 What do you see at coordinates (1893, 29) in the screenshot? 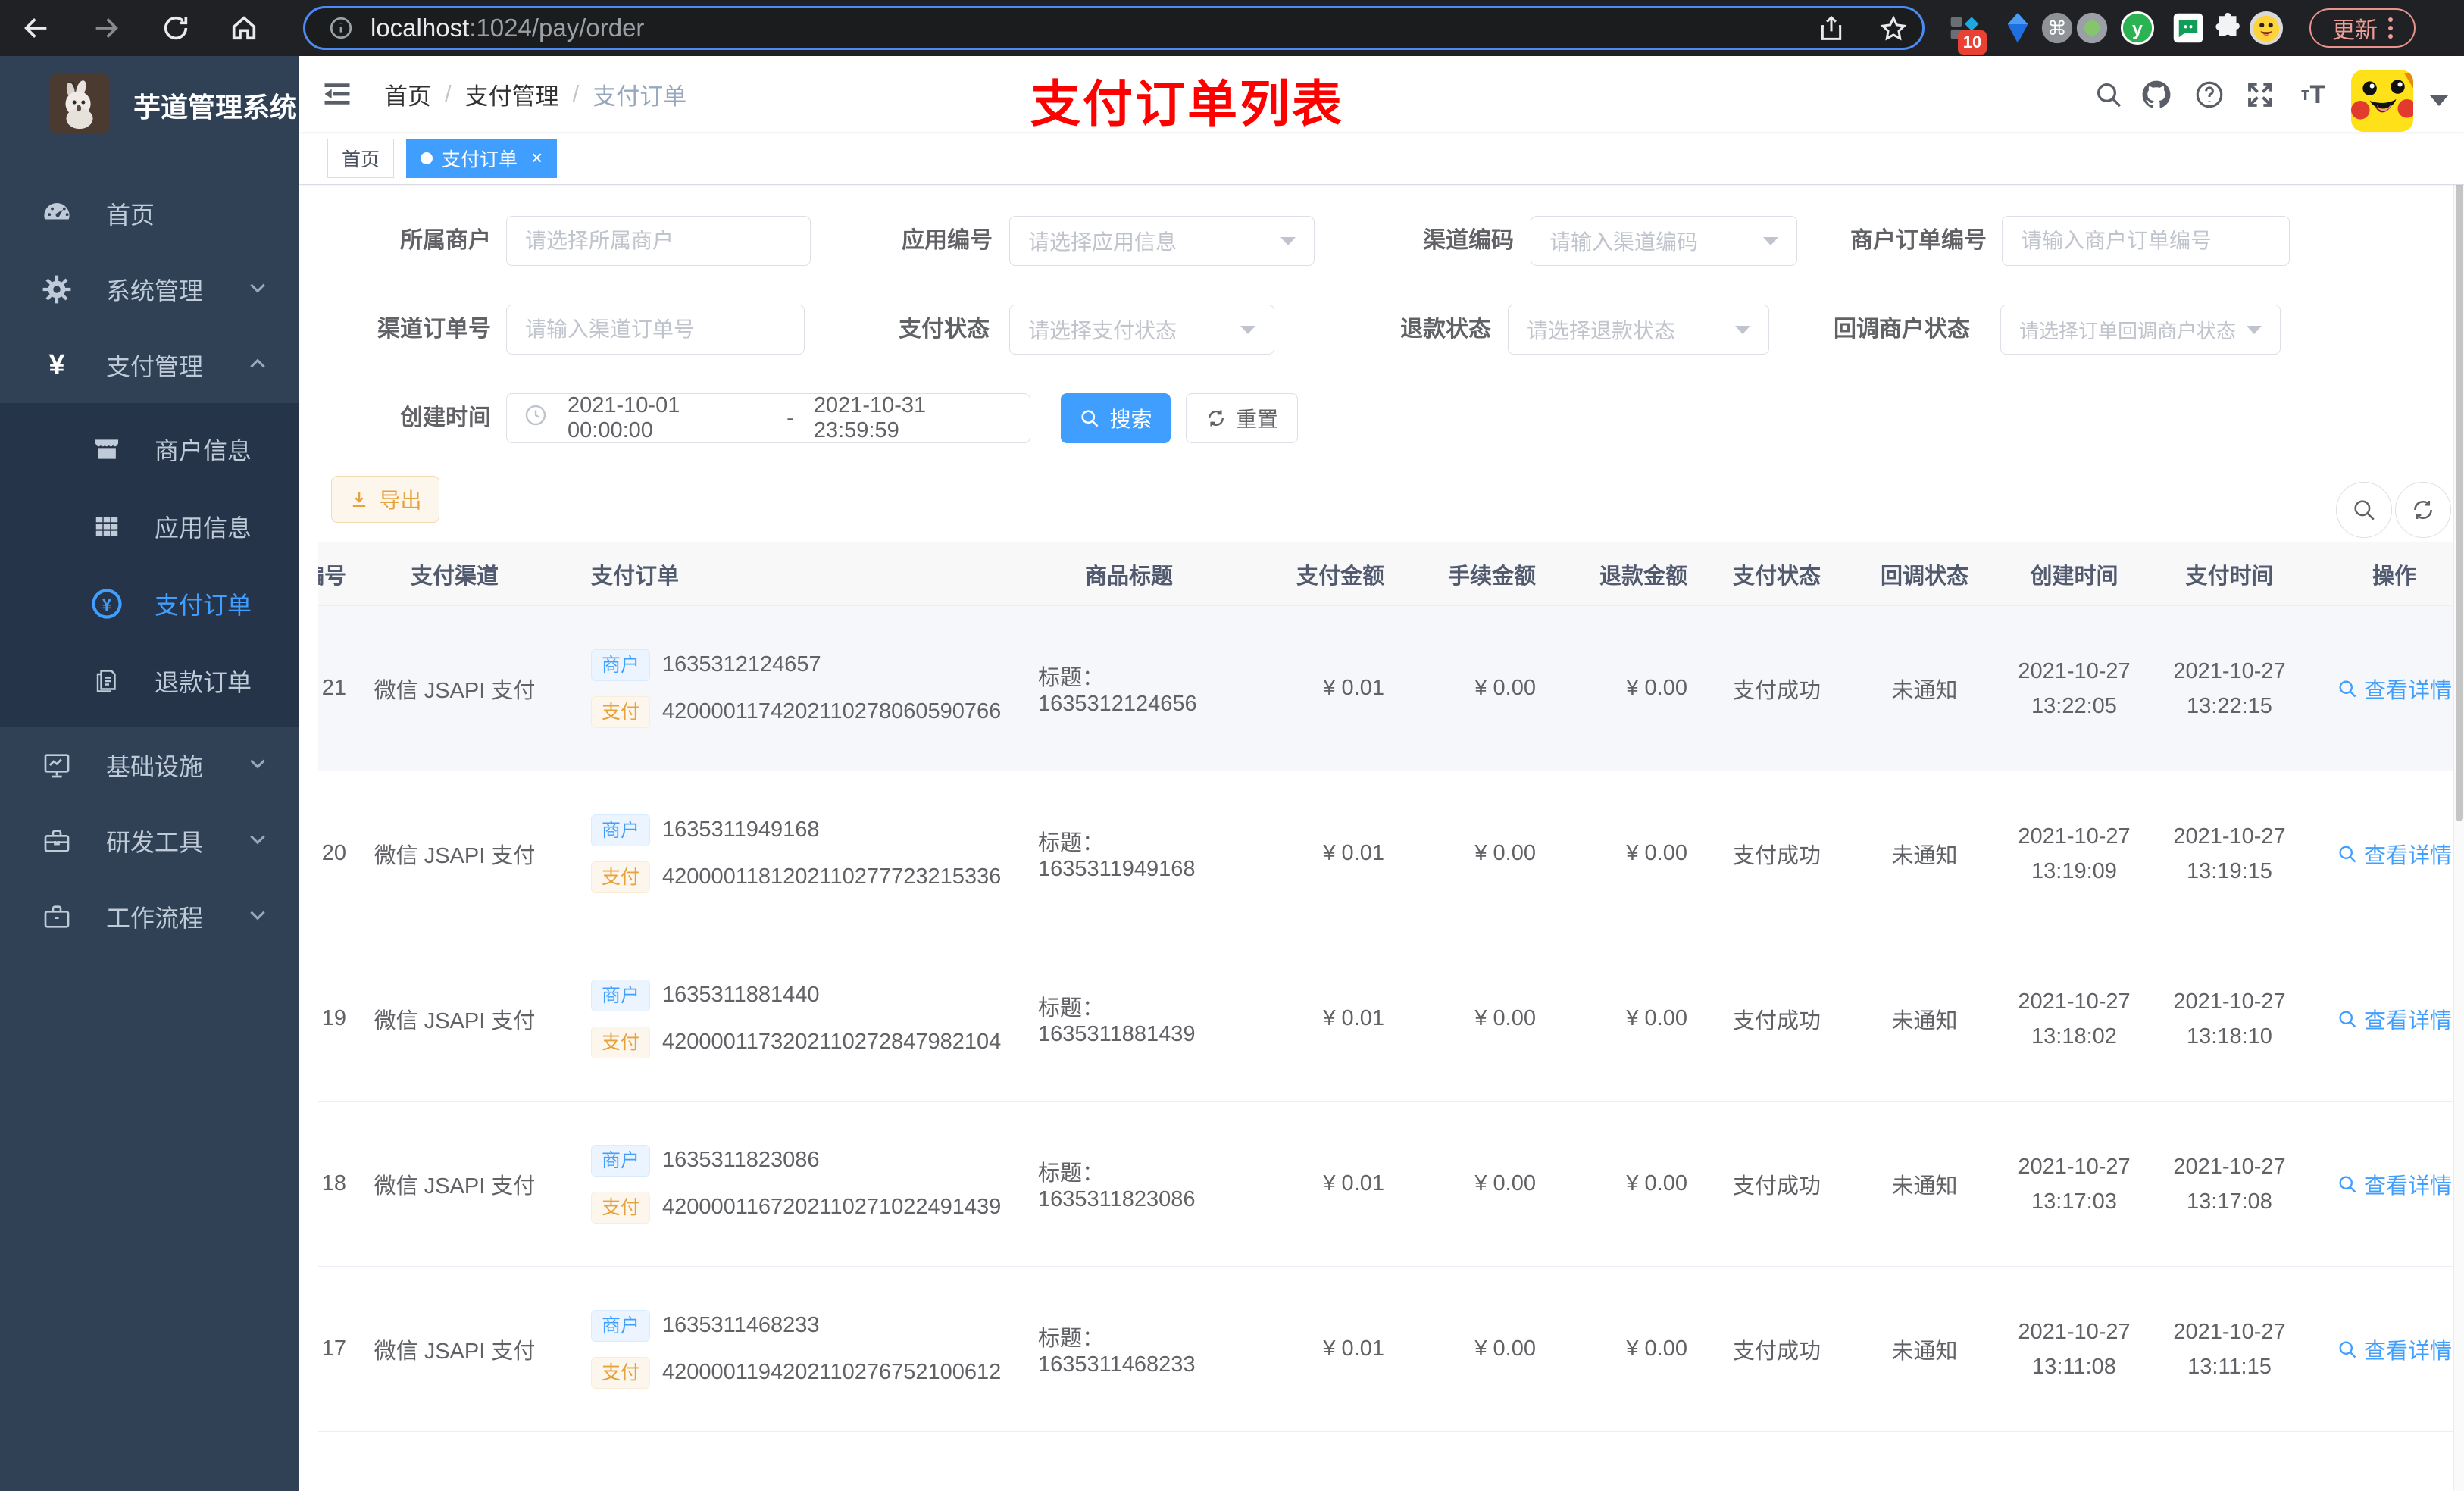
I see `bookmark-star-icon` at bounding box center [1893, 29].